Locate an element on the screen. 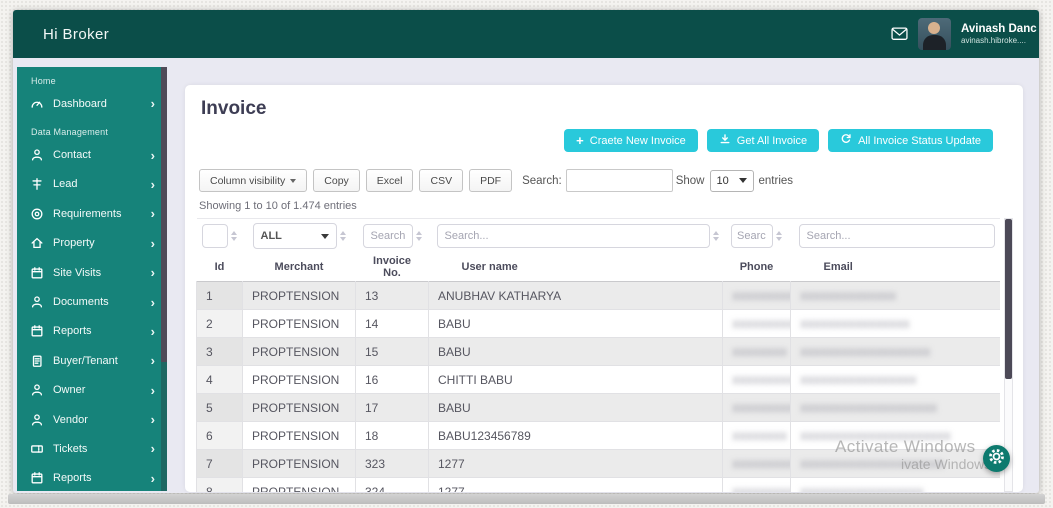 The width and height of the screenshot is (1053, 508). column-visibility-button: Column visibility is located at coordinates (253, 180).